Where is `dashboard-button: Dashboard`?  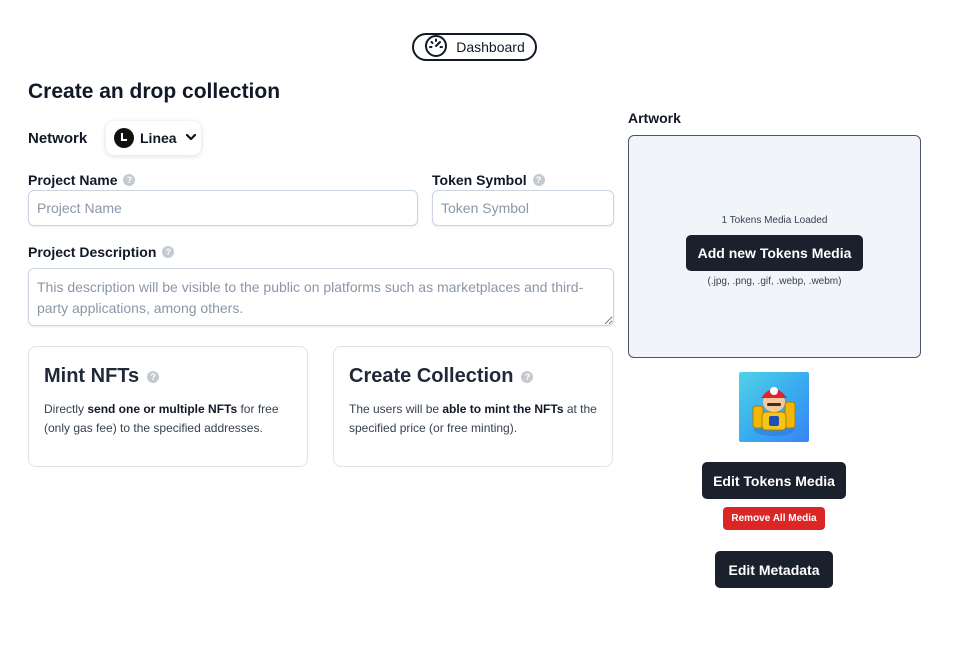 dashboard-button: Dashboard is located at coordinates (474, 47).